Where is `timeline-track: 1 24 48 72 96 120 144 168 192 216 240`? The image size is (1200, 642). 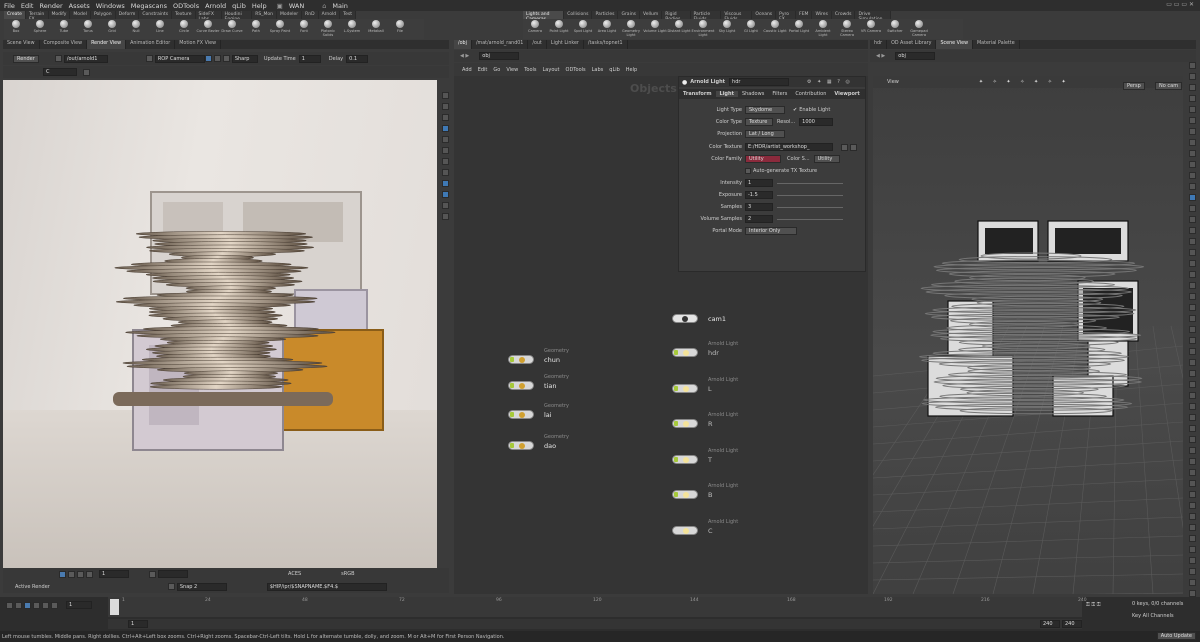 timeline-track: 1 24 48 72 96 120 144 168 192 216 240 is located at coordinates (597, 607).